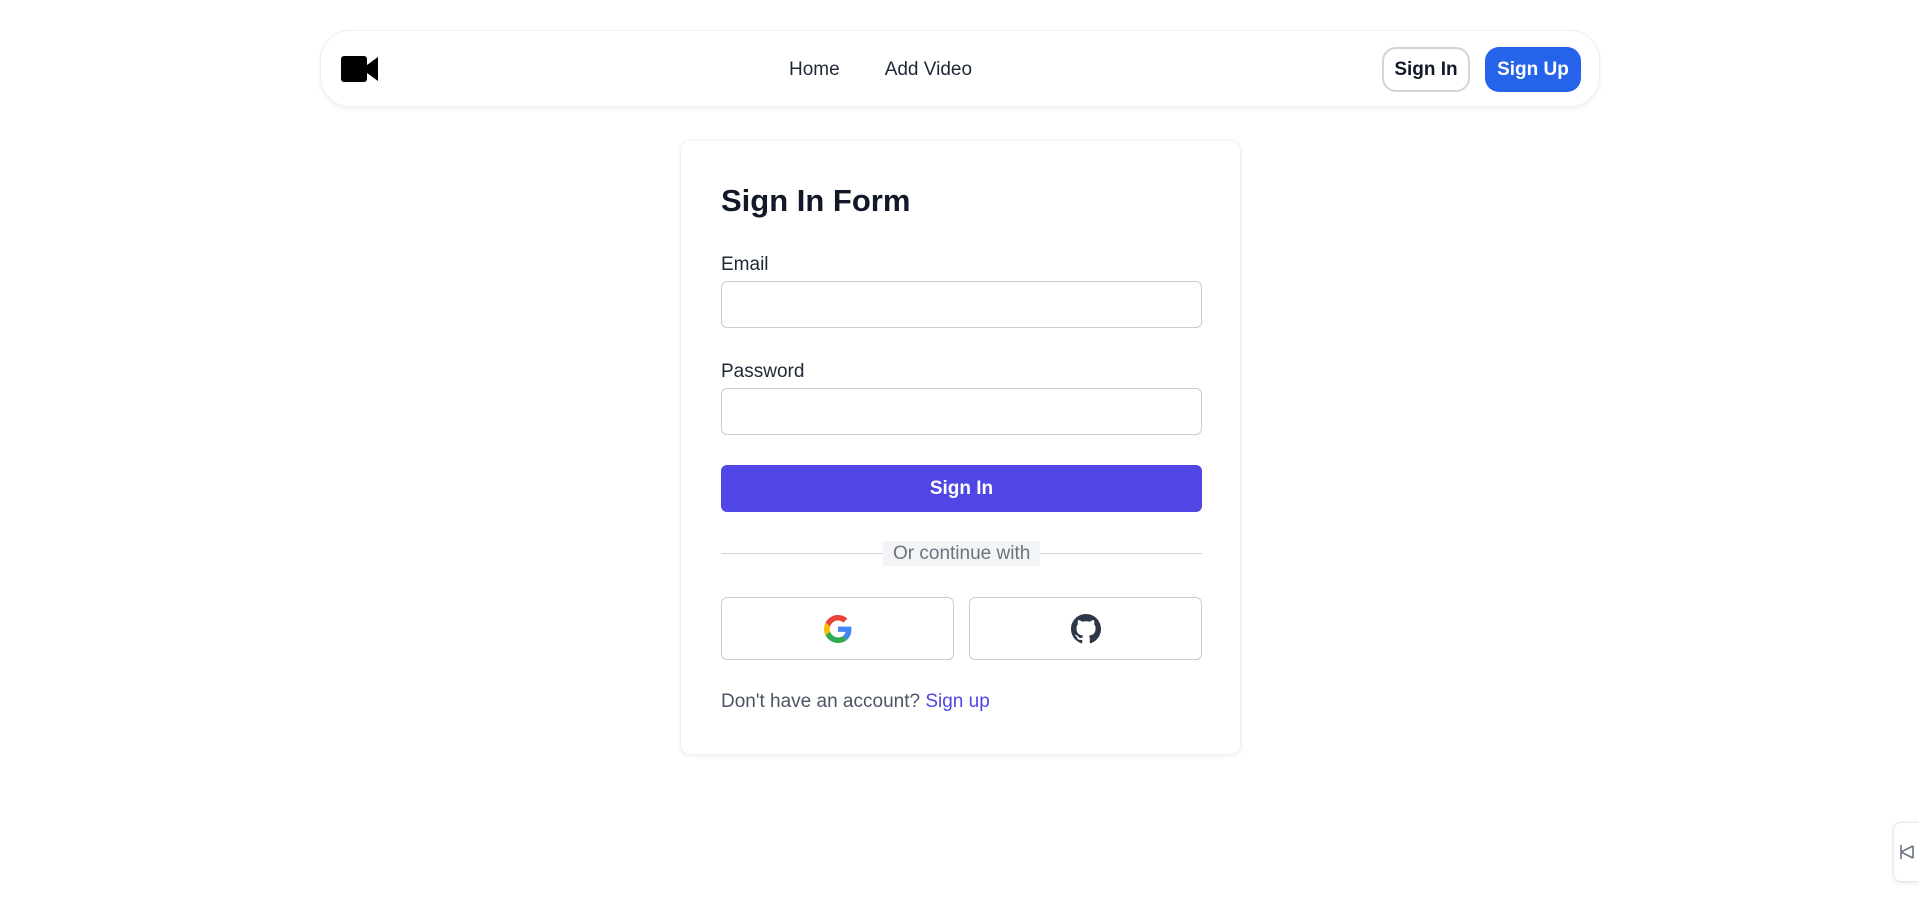 Image resolution: width=1919 pixels, height=910 pixels. I want to click on divider-text: Or continue with, so click(962, 553).